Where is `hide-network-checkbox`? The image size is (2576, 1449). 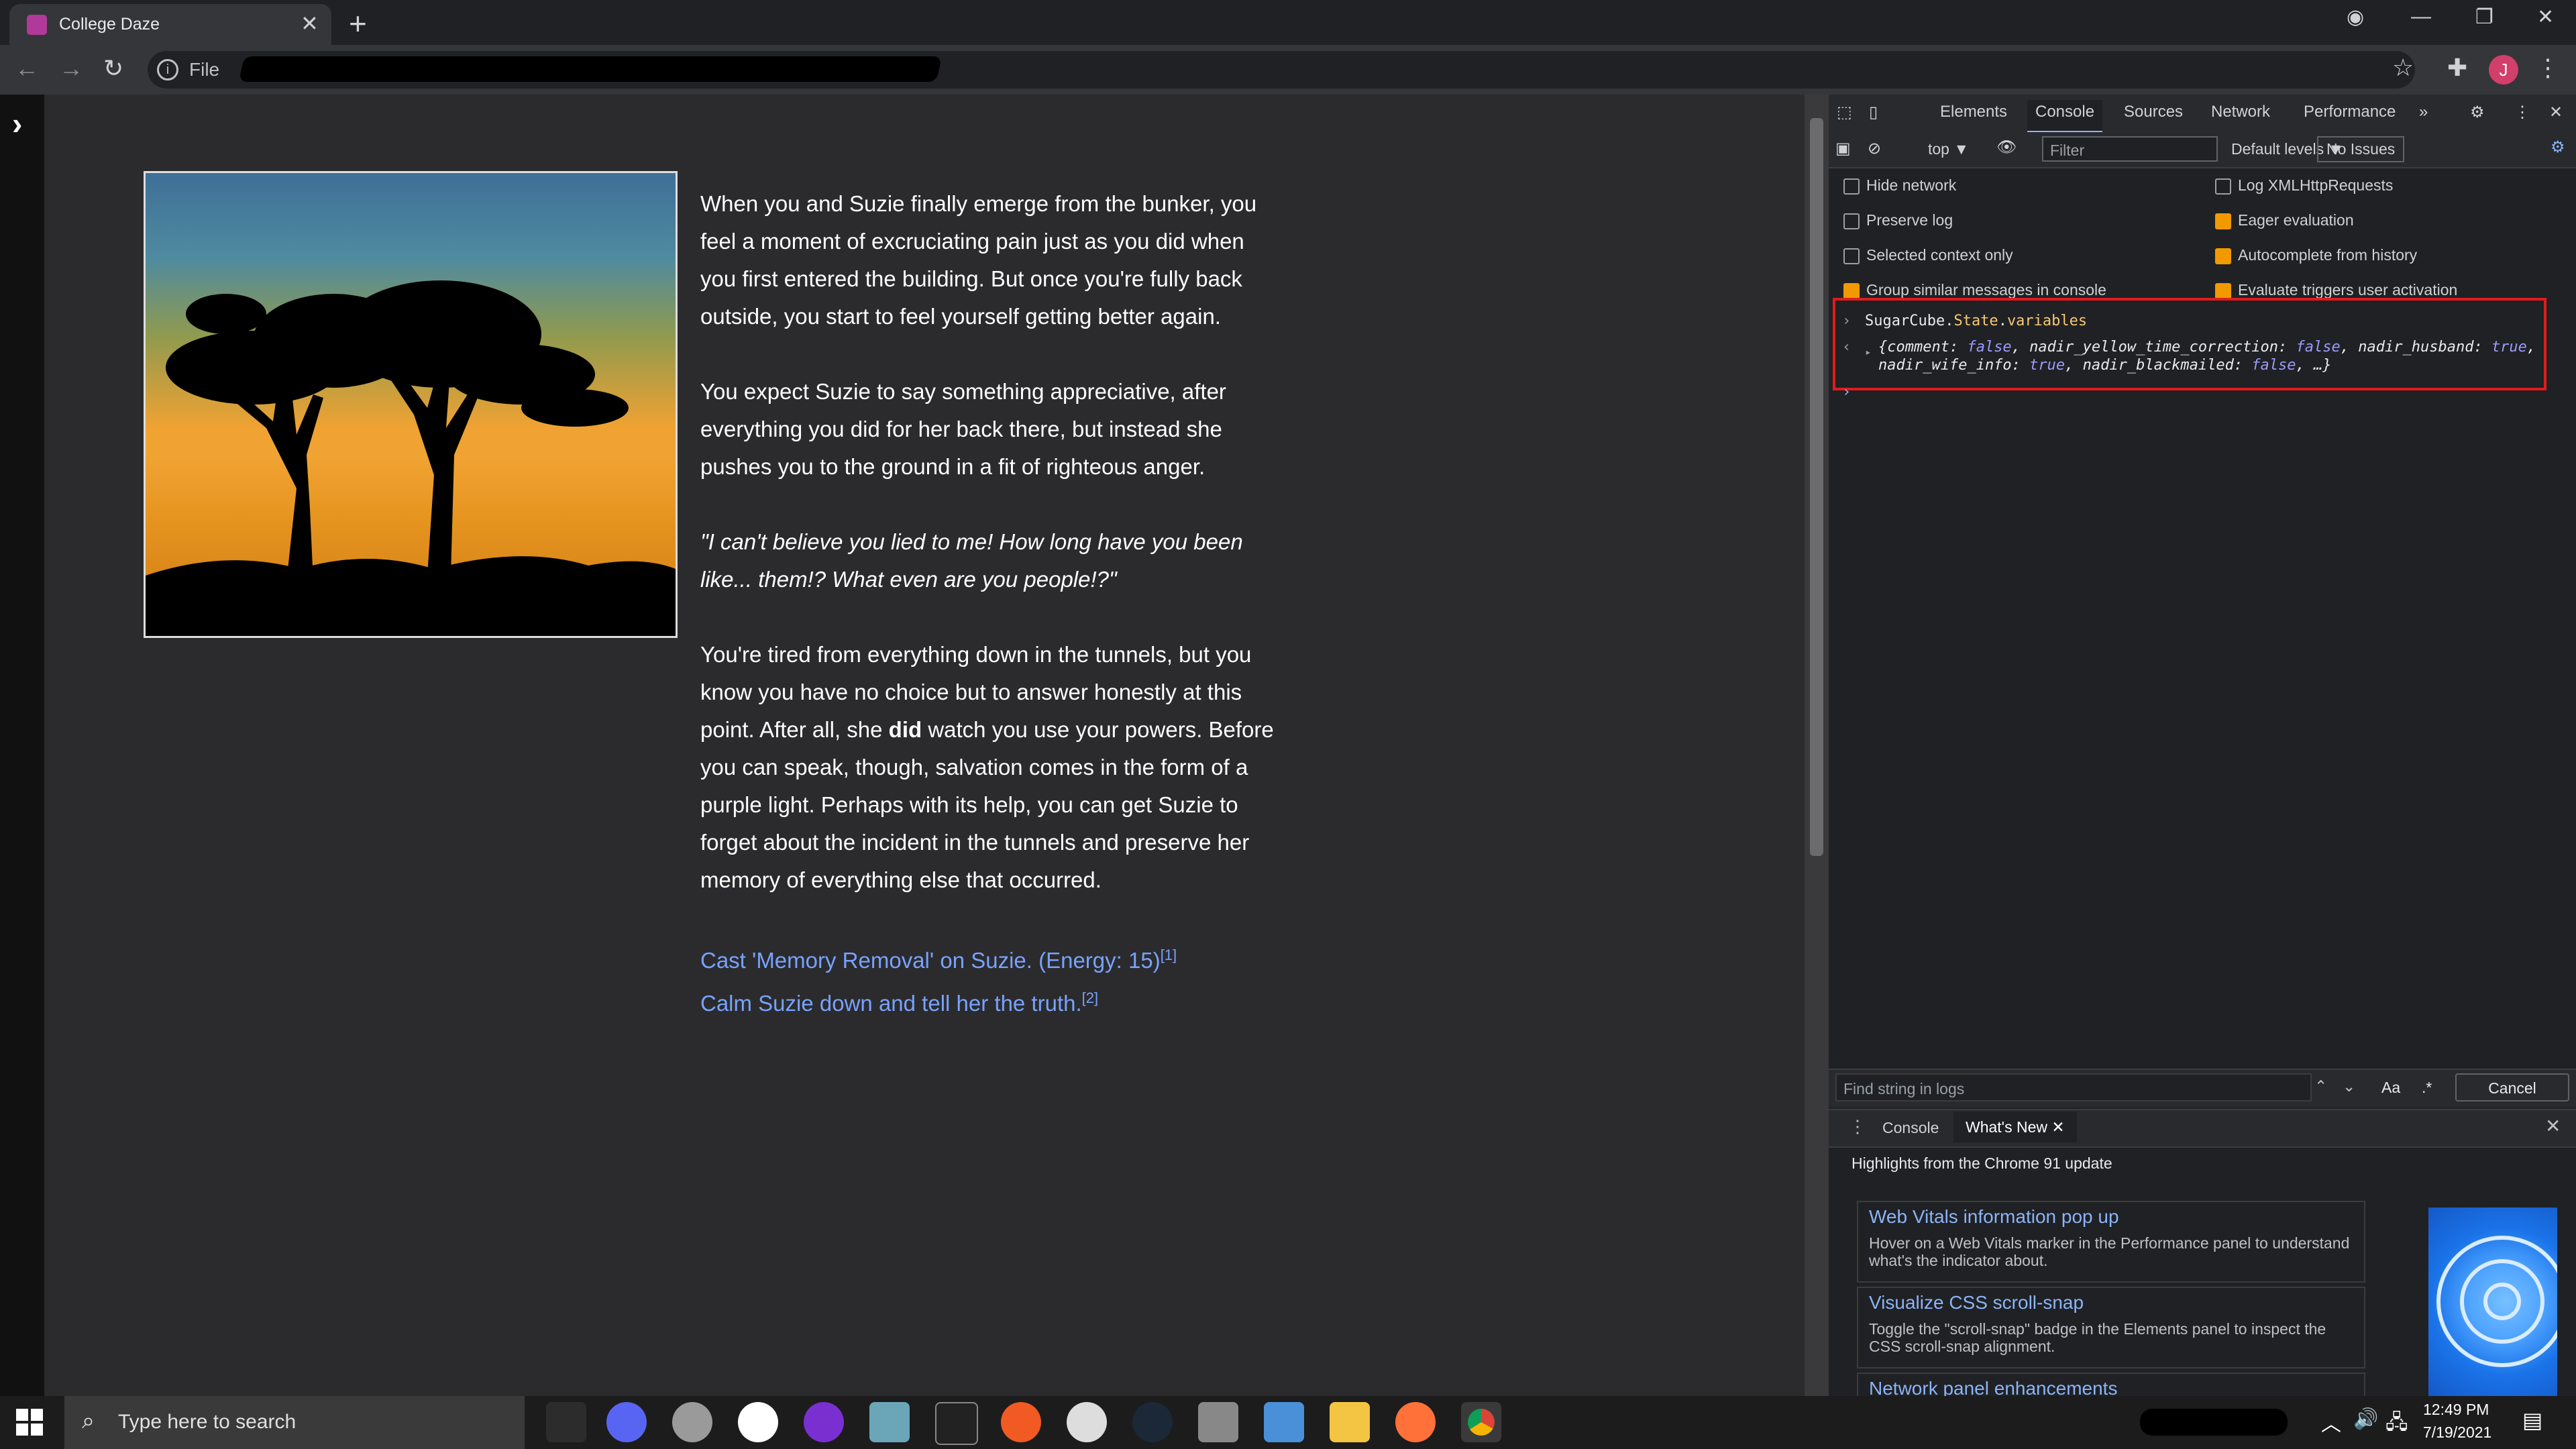
hide-network-checkbox is located at coordinates (1851, 186).